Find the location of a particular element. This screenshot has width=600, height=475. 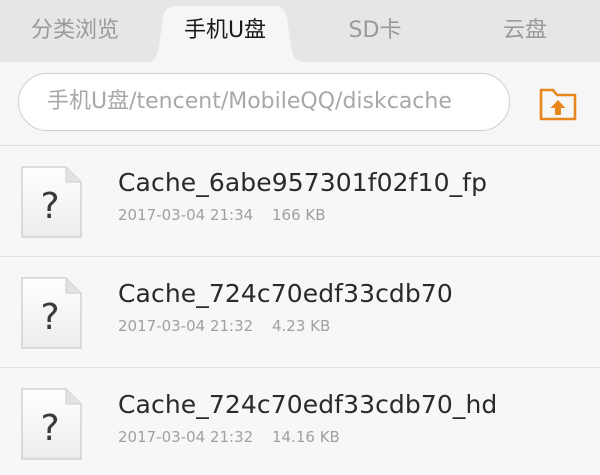

file-name: Cache_6abe957301f02f10_fp is located at coordinates (303, 182).